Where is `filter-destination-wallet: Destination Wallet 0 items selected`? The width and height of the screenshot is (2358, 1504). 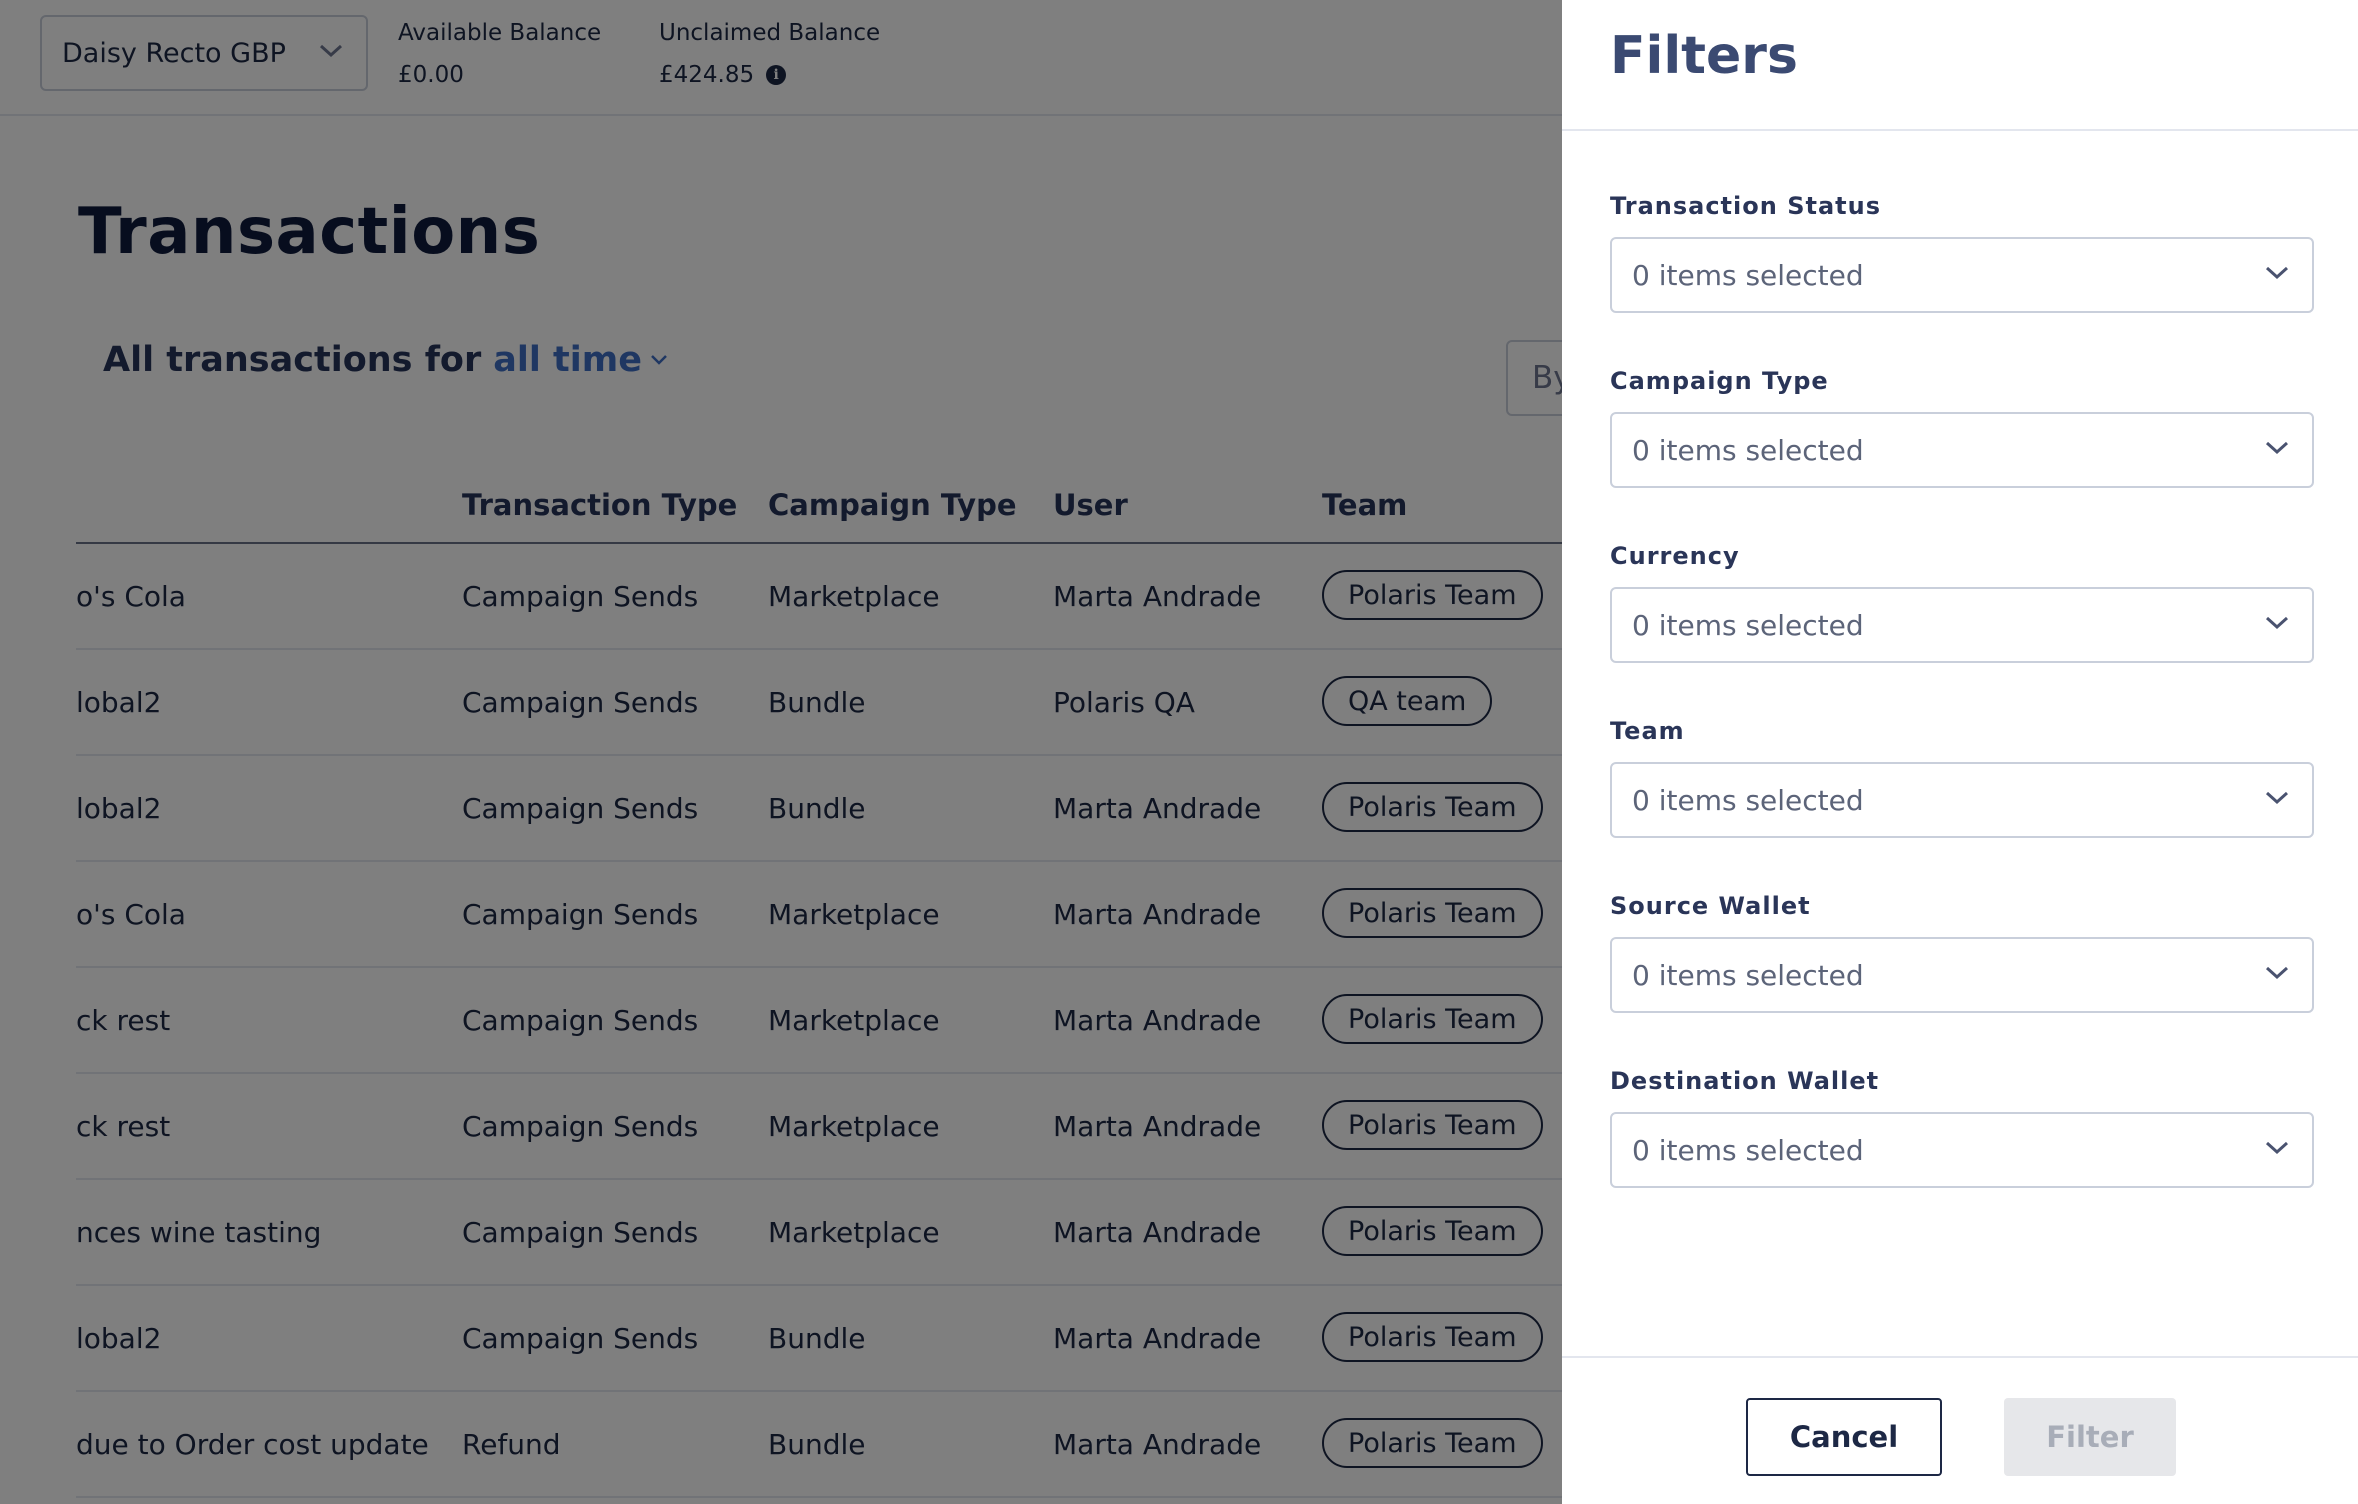
filter-destination-wallet: Destination Wallet 0 items selected is located at coordinates (1962, 1127).